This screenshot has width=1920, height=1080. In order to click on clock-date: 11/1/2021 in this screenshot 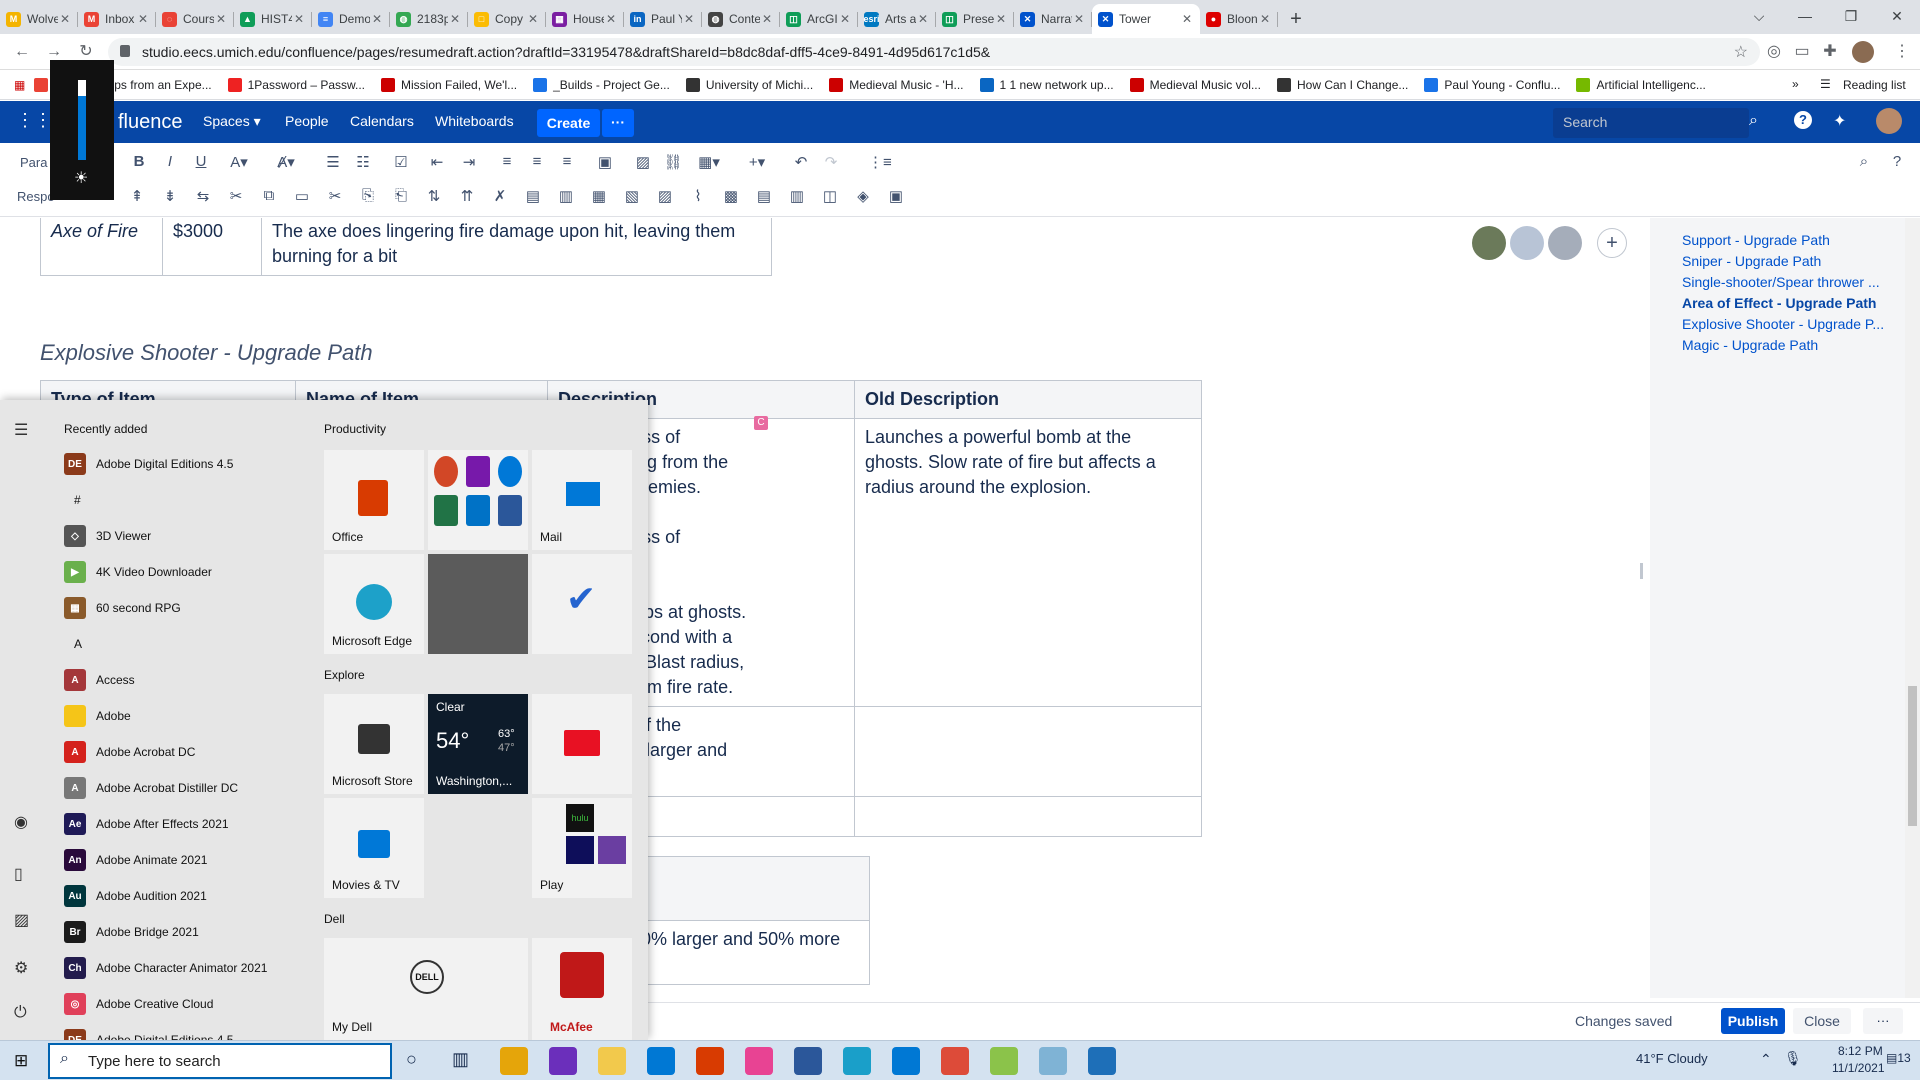, I will do `click(1858, 1068)`.